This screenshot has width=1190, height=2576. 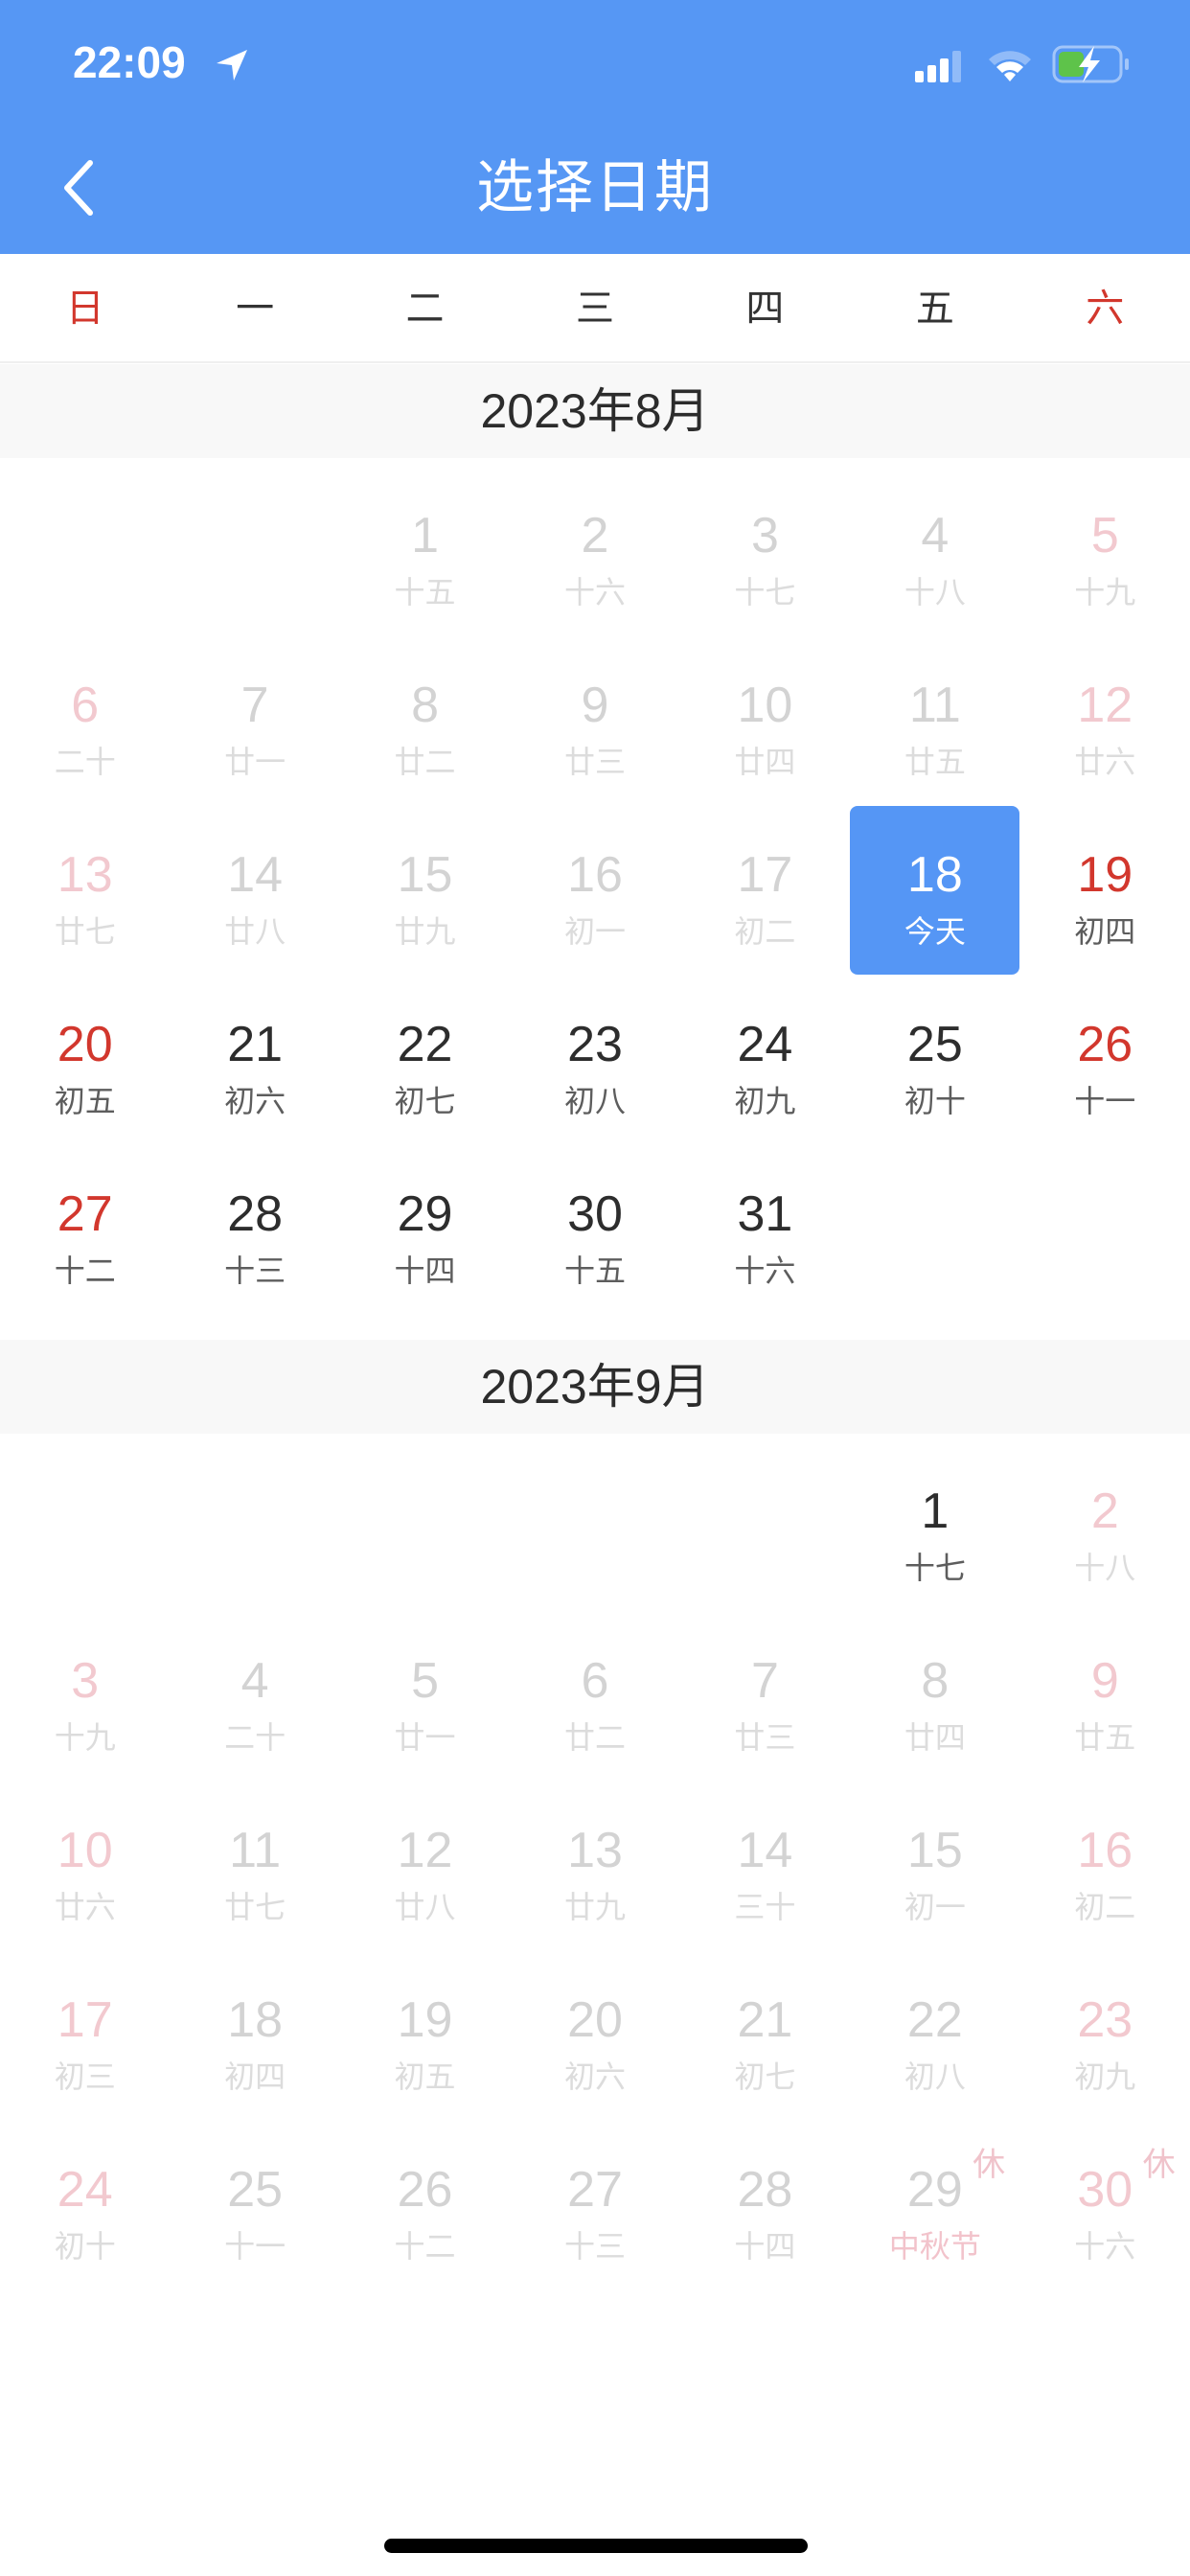 I want to click on day-cell: 2 十六, so click(x=594, y=551).